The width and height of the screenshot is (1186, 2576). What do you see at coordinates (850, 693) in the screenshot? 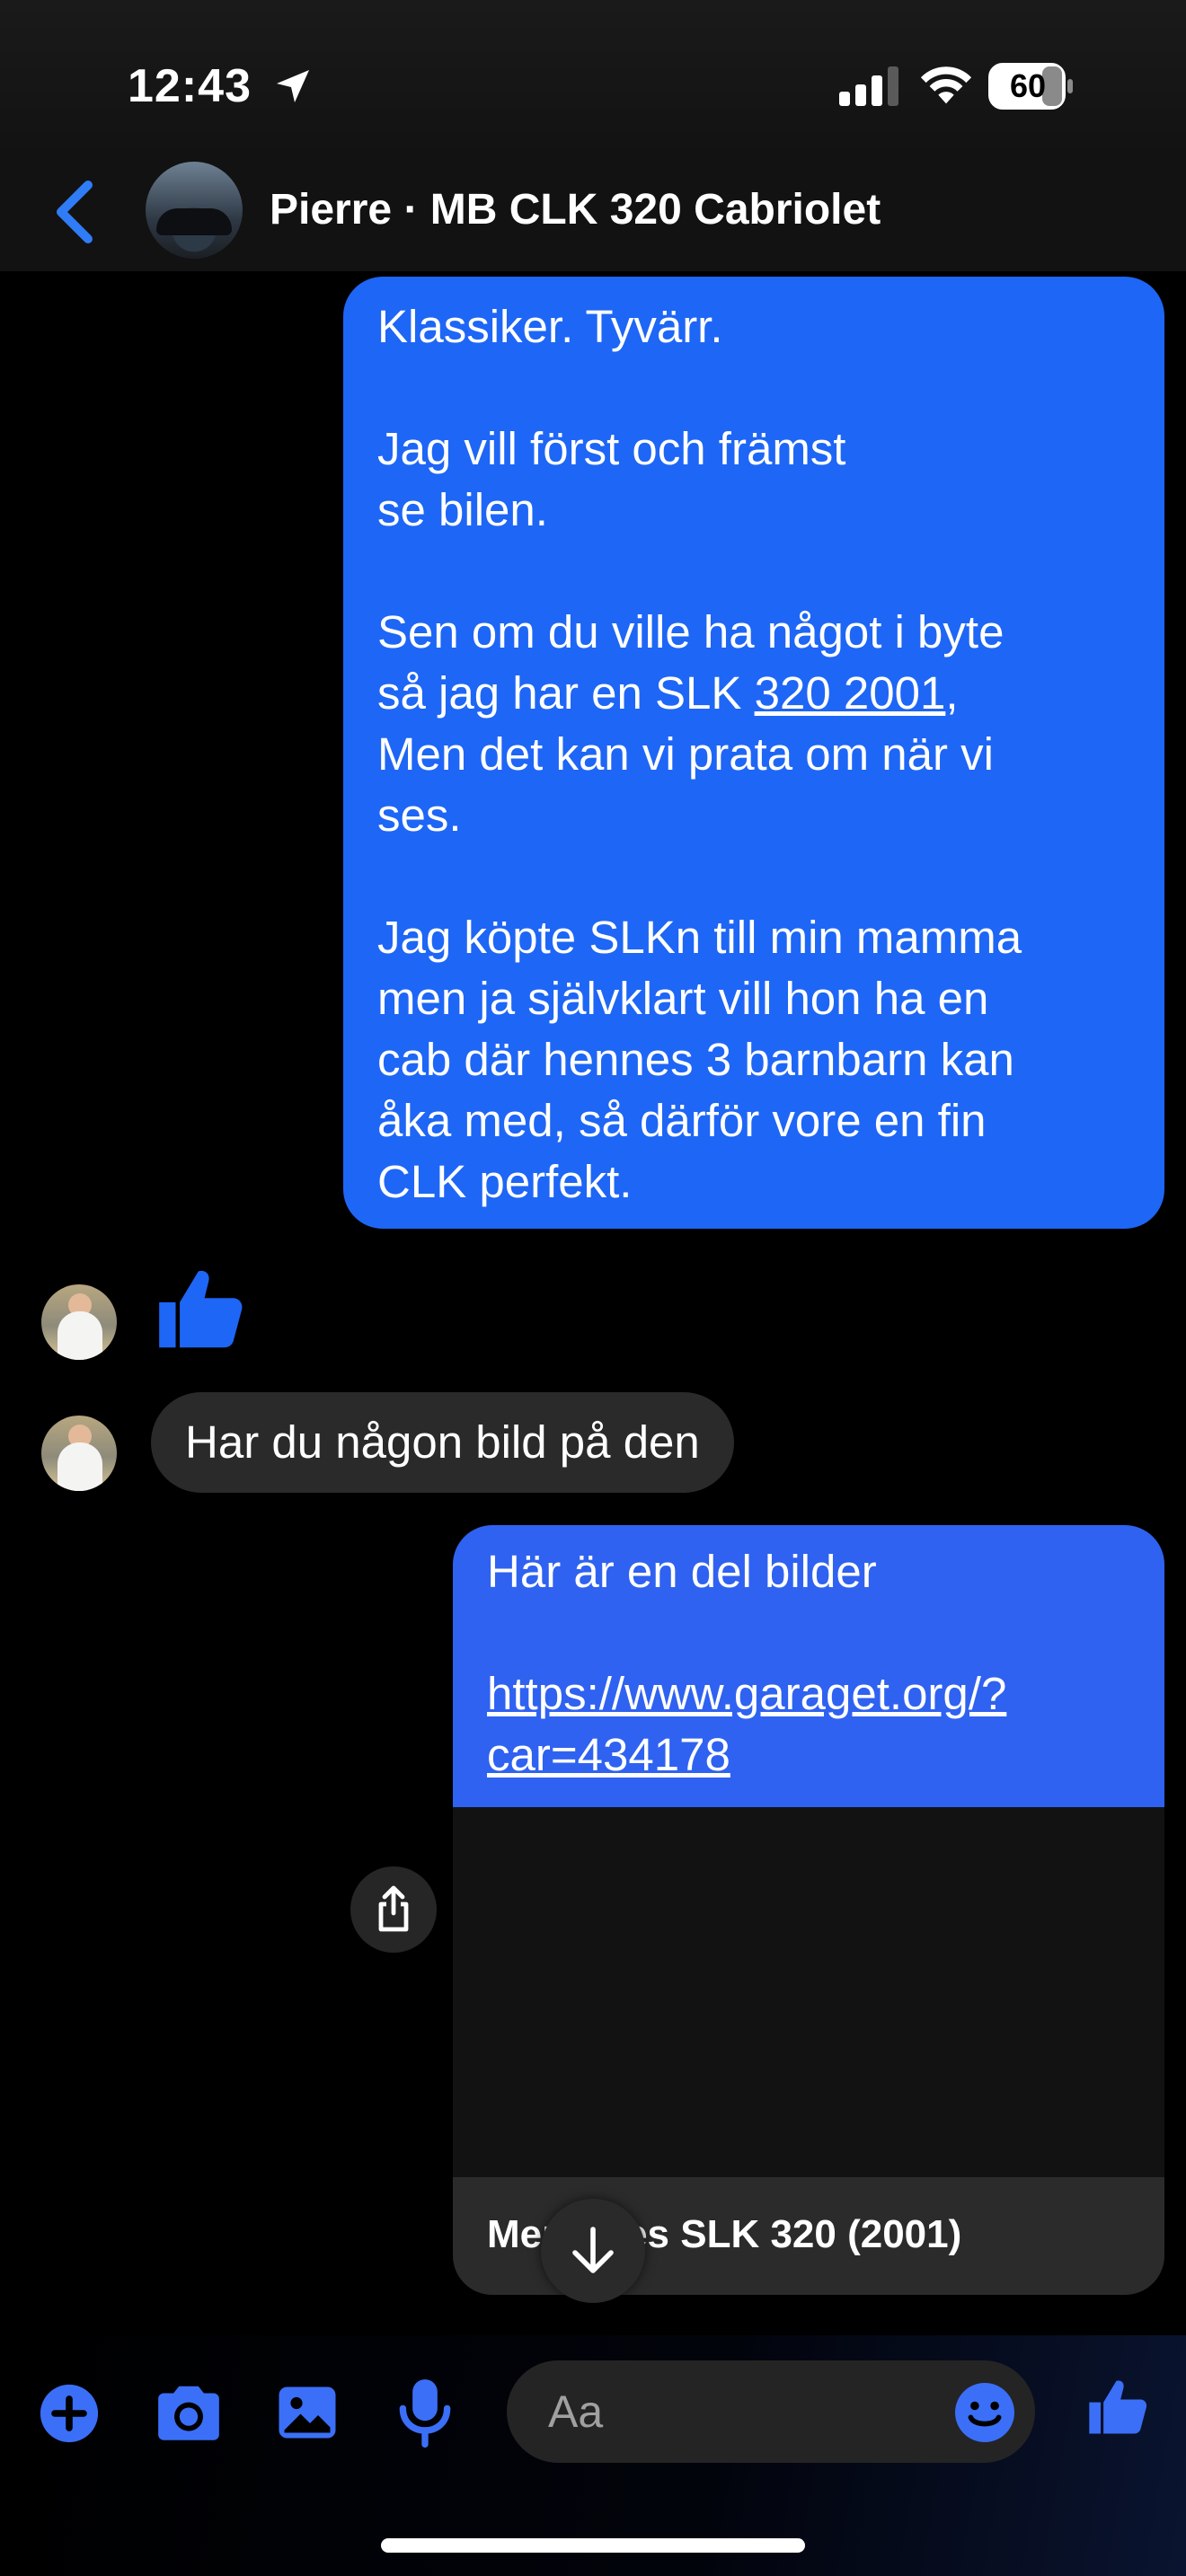
I see `message-link: 320 2001` at bounding box center [850, 693].